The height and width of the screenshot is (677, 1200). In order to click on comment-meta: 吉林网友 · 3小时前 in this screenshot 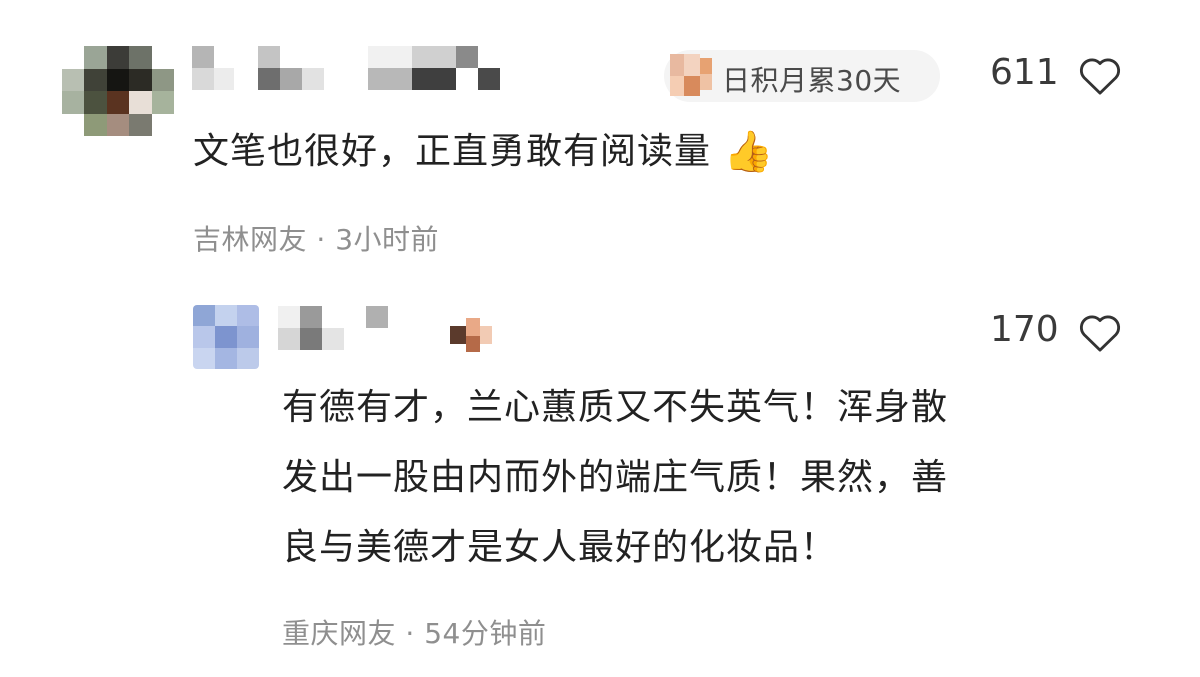, I will do `click(316, 238)`.